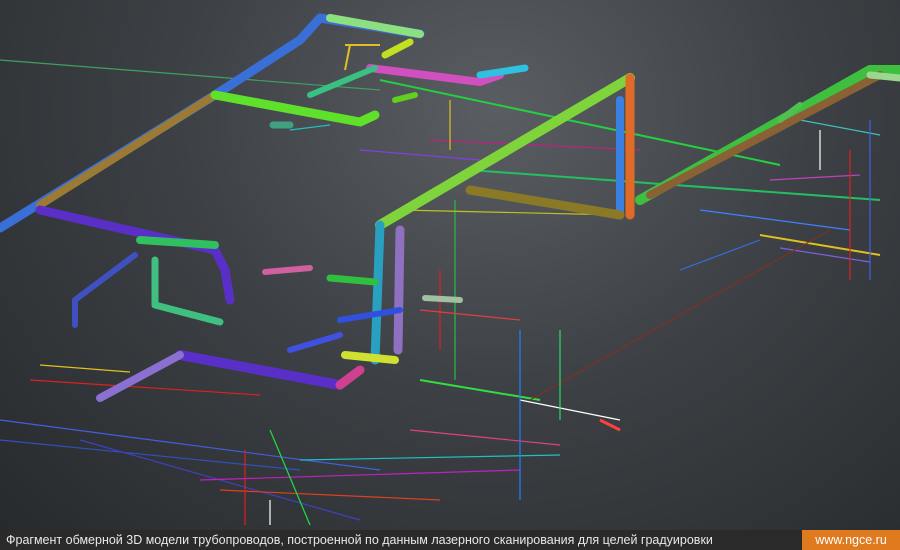  I want to click on site-link: www.ngce.ru, so click(851, 540).